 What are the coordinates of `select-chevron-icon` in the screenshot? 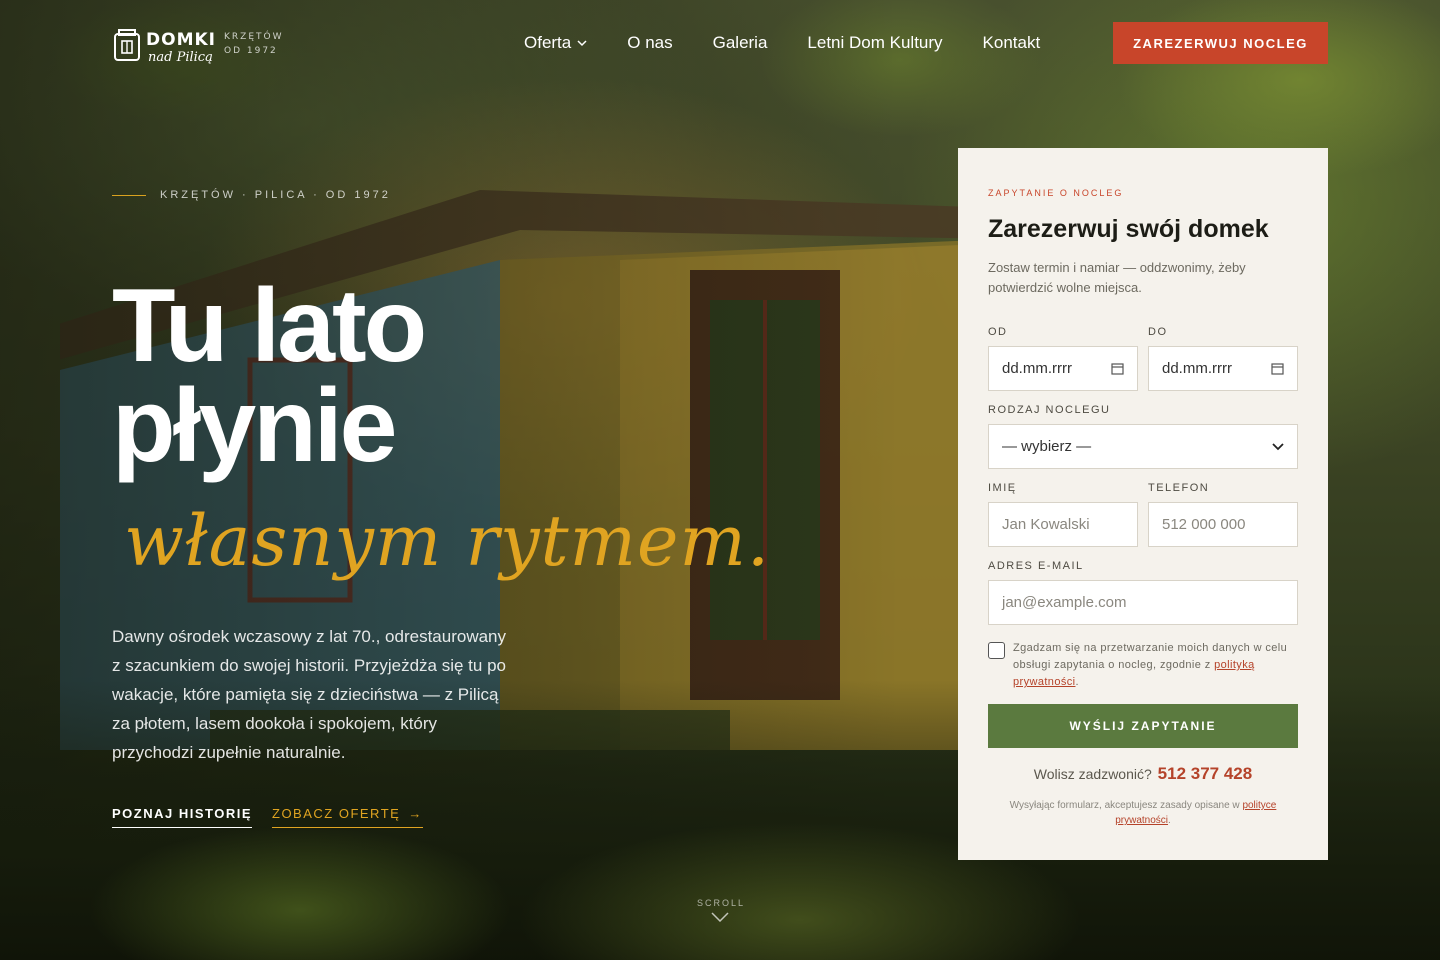 It's located at (1278, 446).